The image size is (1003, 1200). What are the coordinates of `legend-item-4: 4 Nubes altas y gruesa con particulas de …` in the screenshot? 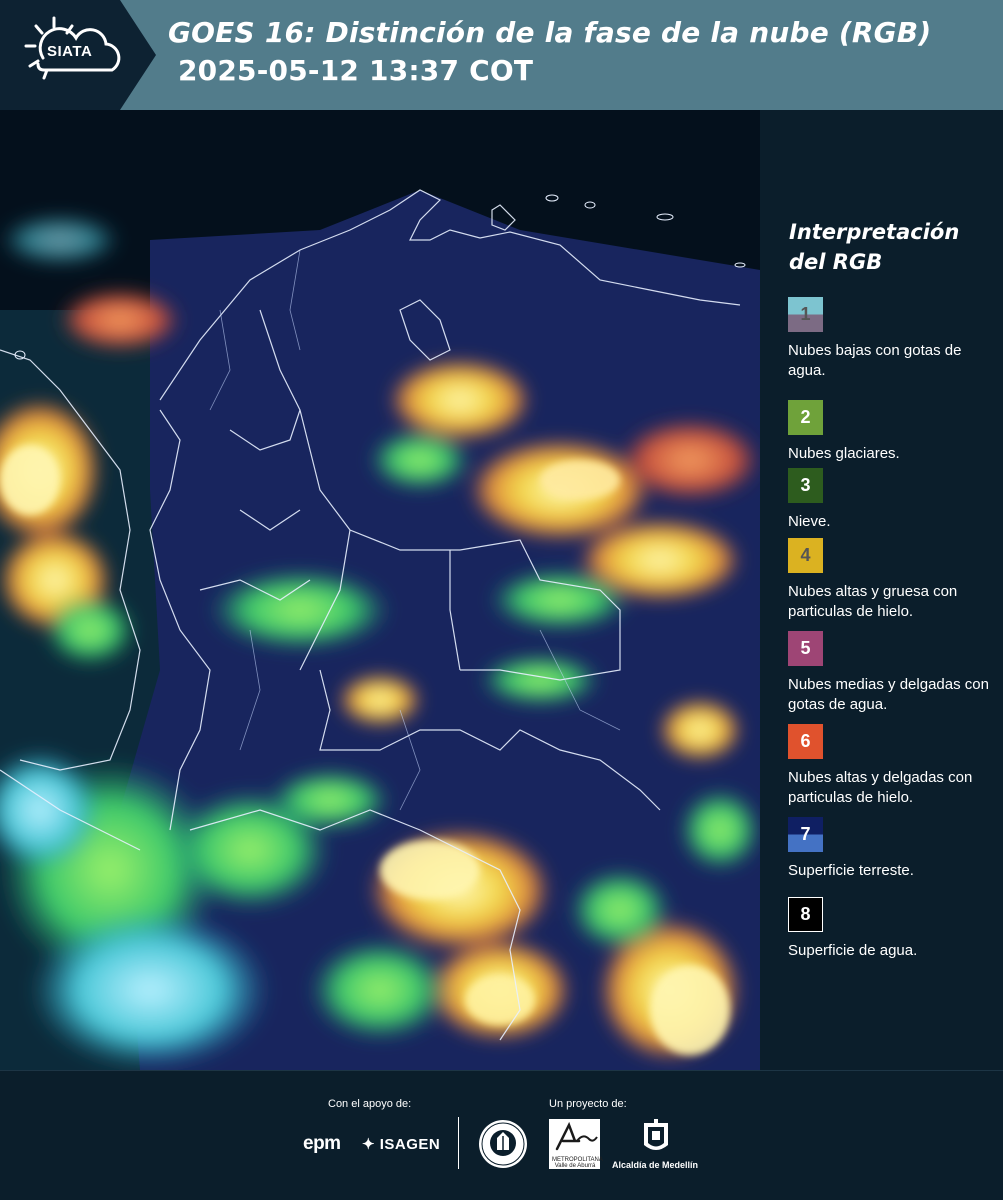 It's located at (893, 580).